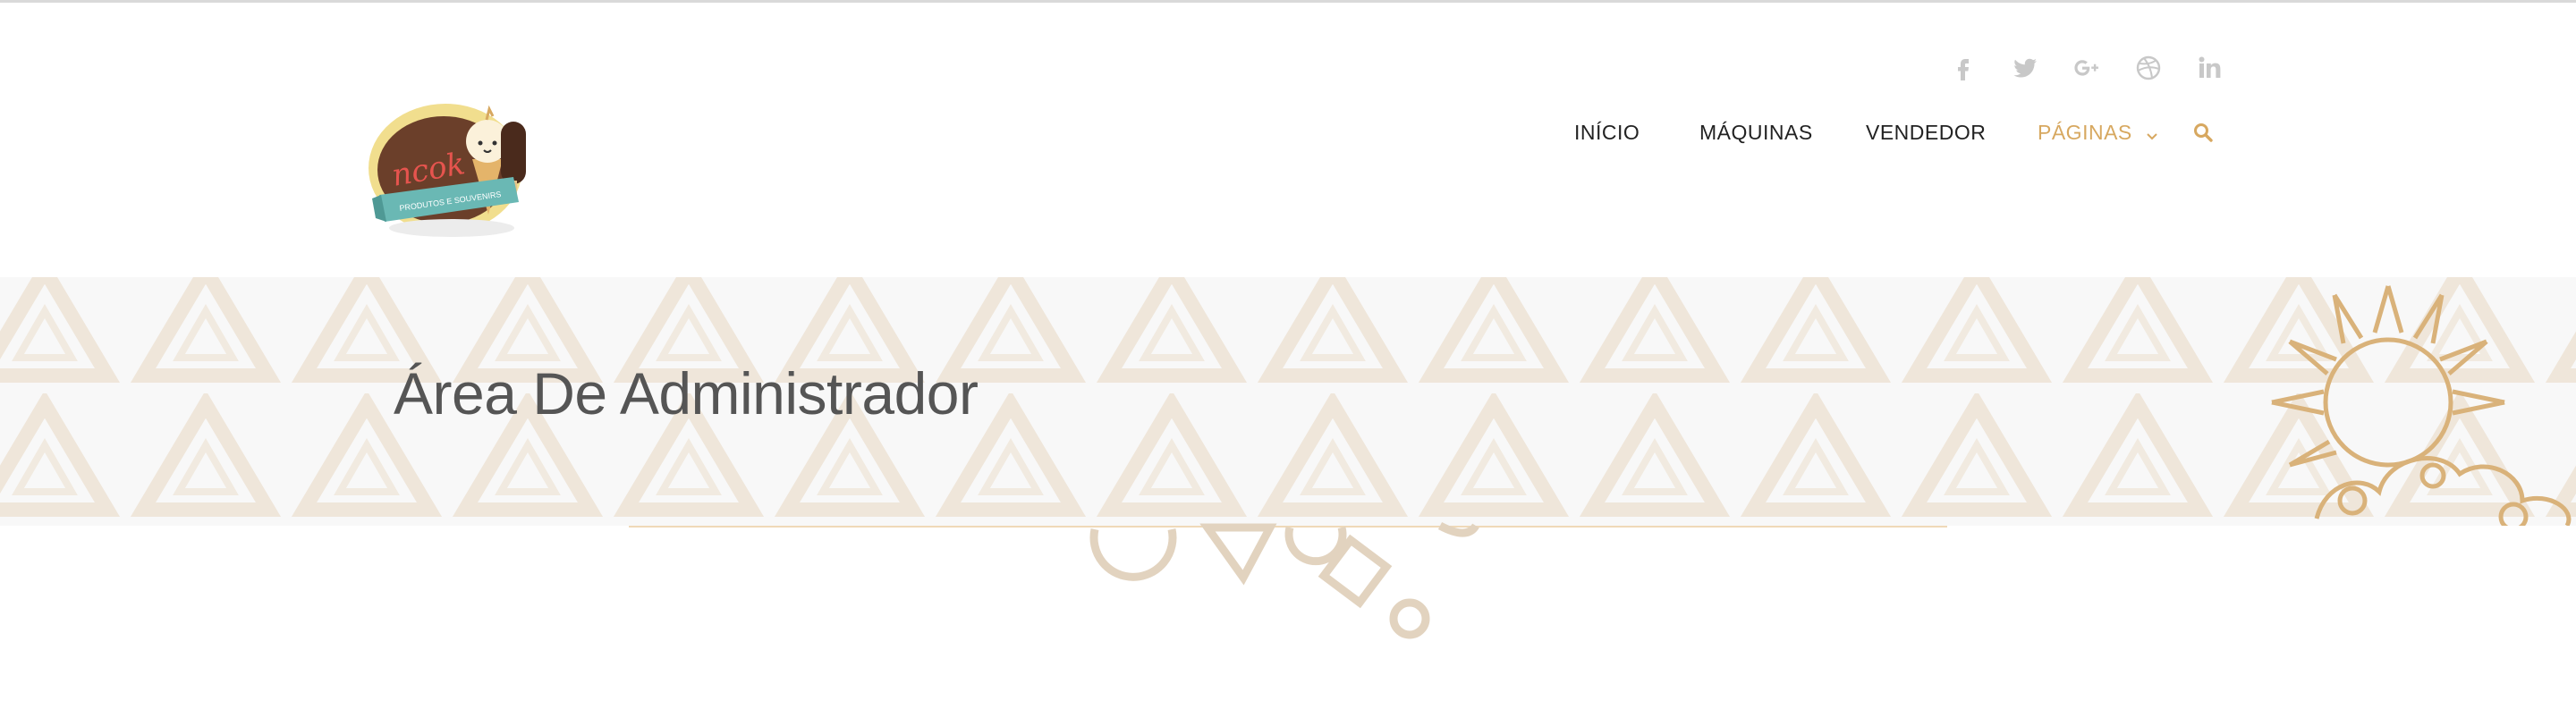  What do you see at coordinates (2148, 68) in the screenshot?
I see `dribbble-icon` at bounding box center [2148, 68].